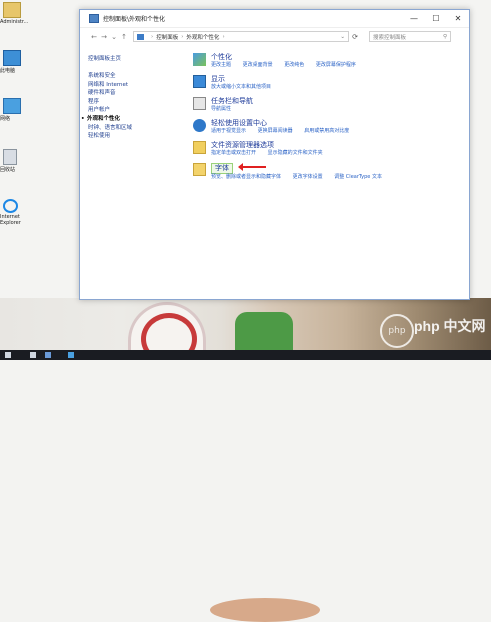 This screenshot has width=491, height=622. Describe the element at coordinates (12, 58) in the screenshot. I see `computer-icon` at that location.